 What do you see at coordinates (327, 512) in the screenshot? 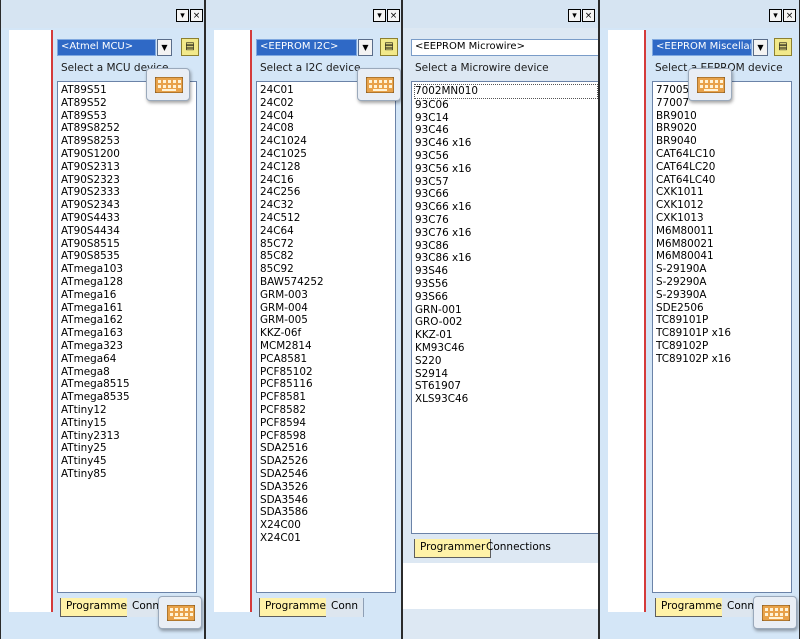
I see `device-list-item: SDA3586` at bounding box center [327, 512].